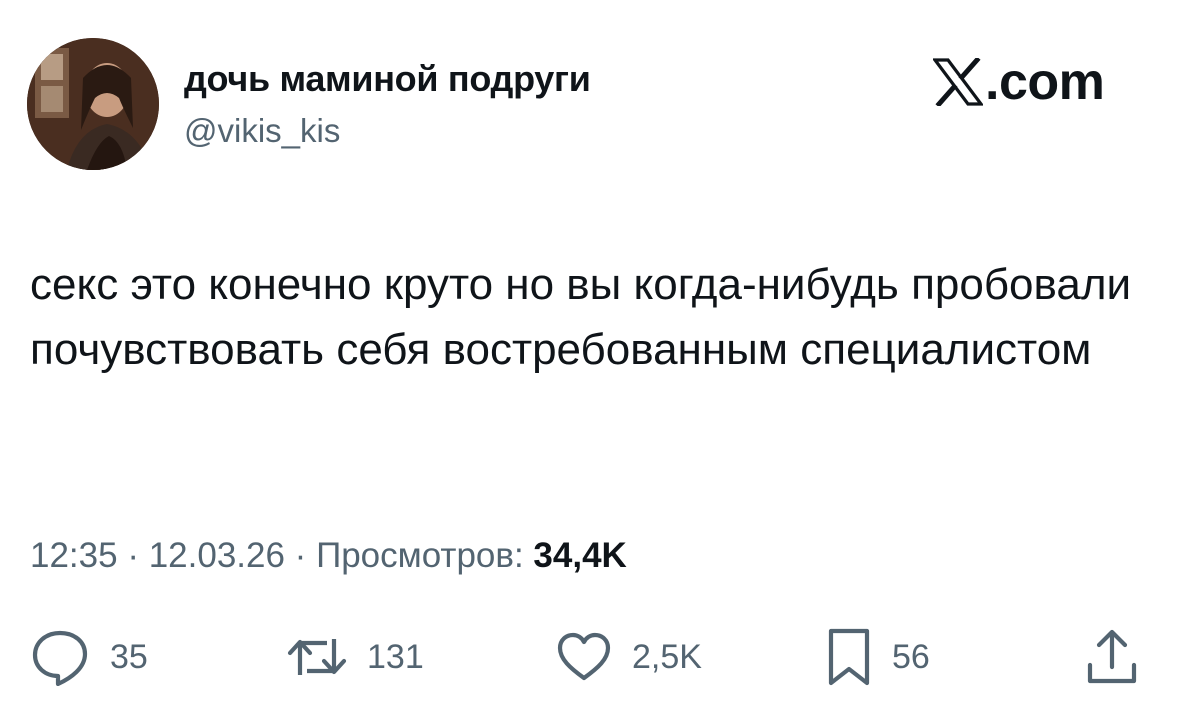  I want to click on tweet-date: 12.03.26, so click(217, 555).